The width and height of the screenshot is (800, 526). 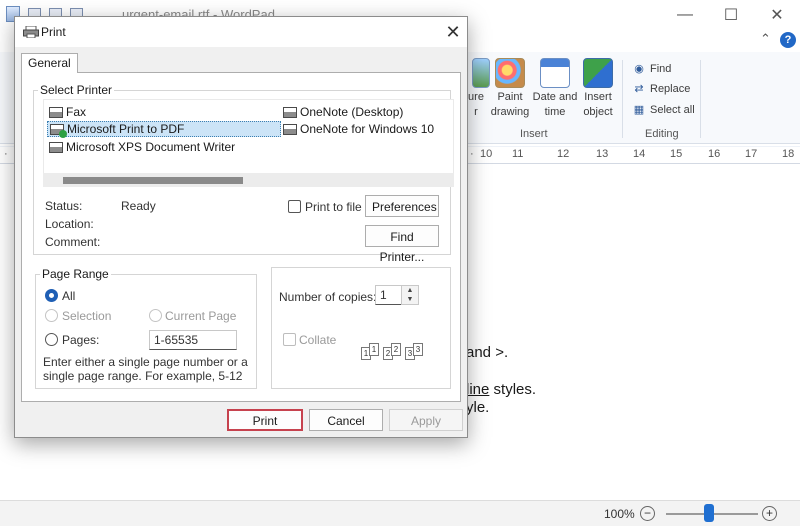 What do you see at coordinates (602, 154) in the screenshot?
I see `ruler-tick: 13` at bounding box center [602, 154].